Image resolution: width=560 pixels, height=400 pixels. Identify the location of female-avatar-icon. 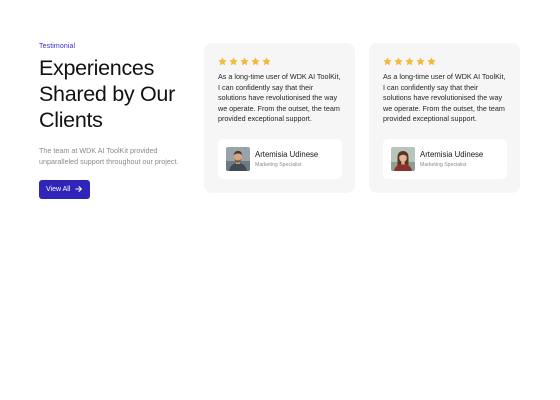
(403, 159).